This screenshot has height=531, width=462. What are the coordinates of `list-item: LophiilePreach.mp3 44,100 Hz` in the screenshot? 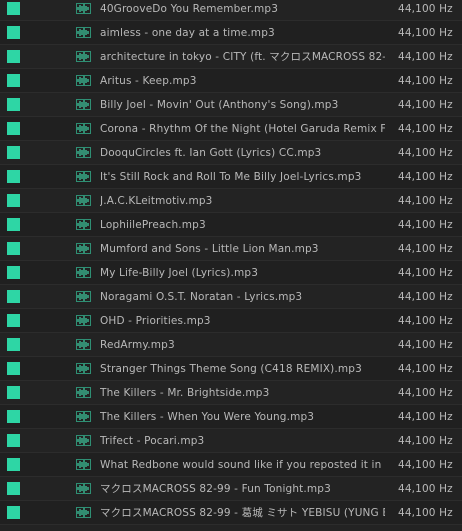 It's located at (231, 225).